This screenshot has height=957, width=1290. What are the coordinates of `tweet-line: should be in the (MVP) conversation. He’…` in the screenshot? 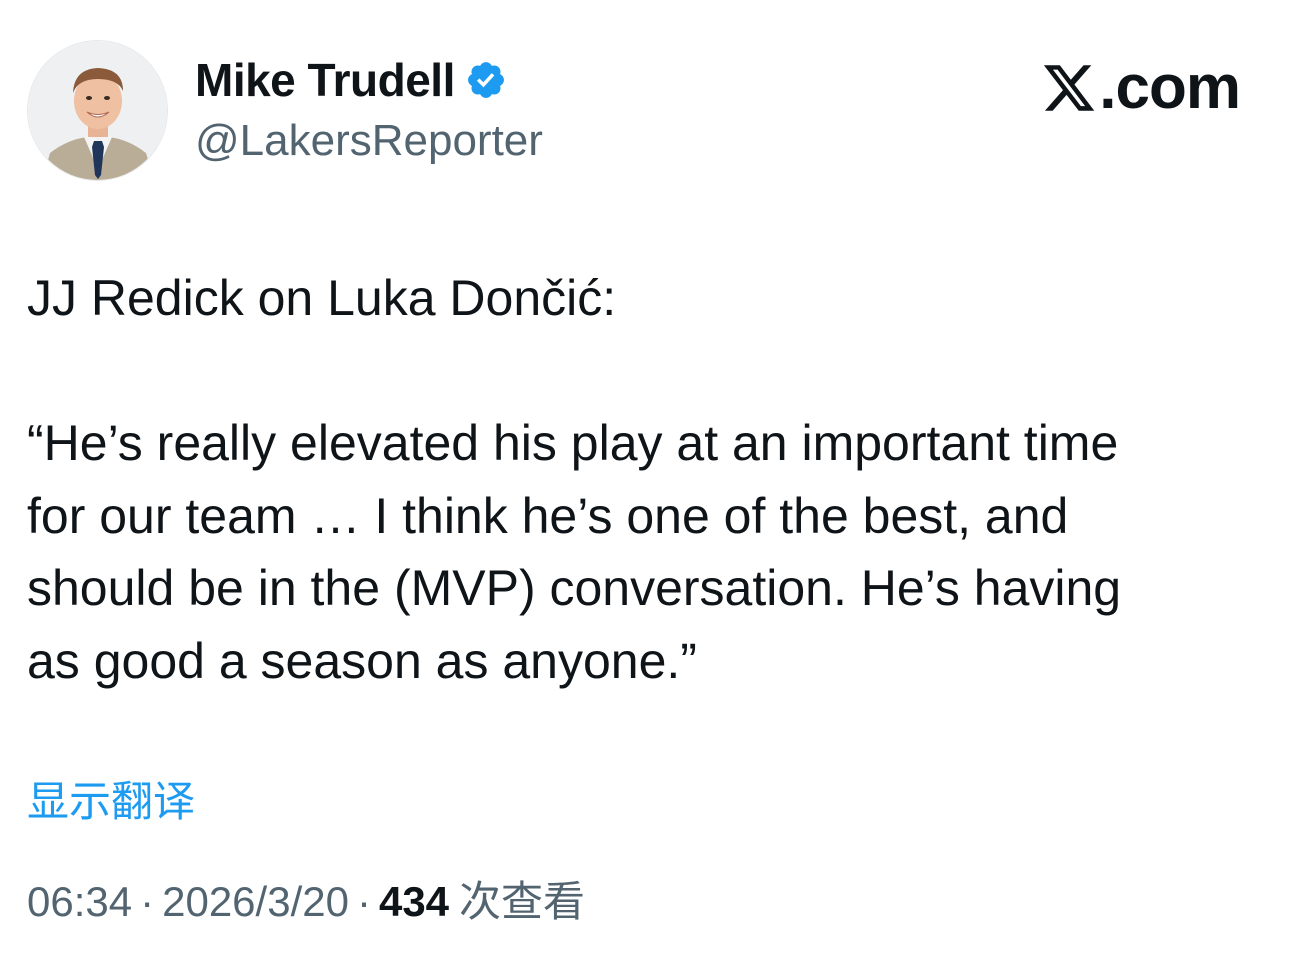 It's located at (574, 588).